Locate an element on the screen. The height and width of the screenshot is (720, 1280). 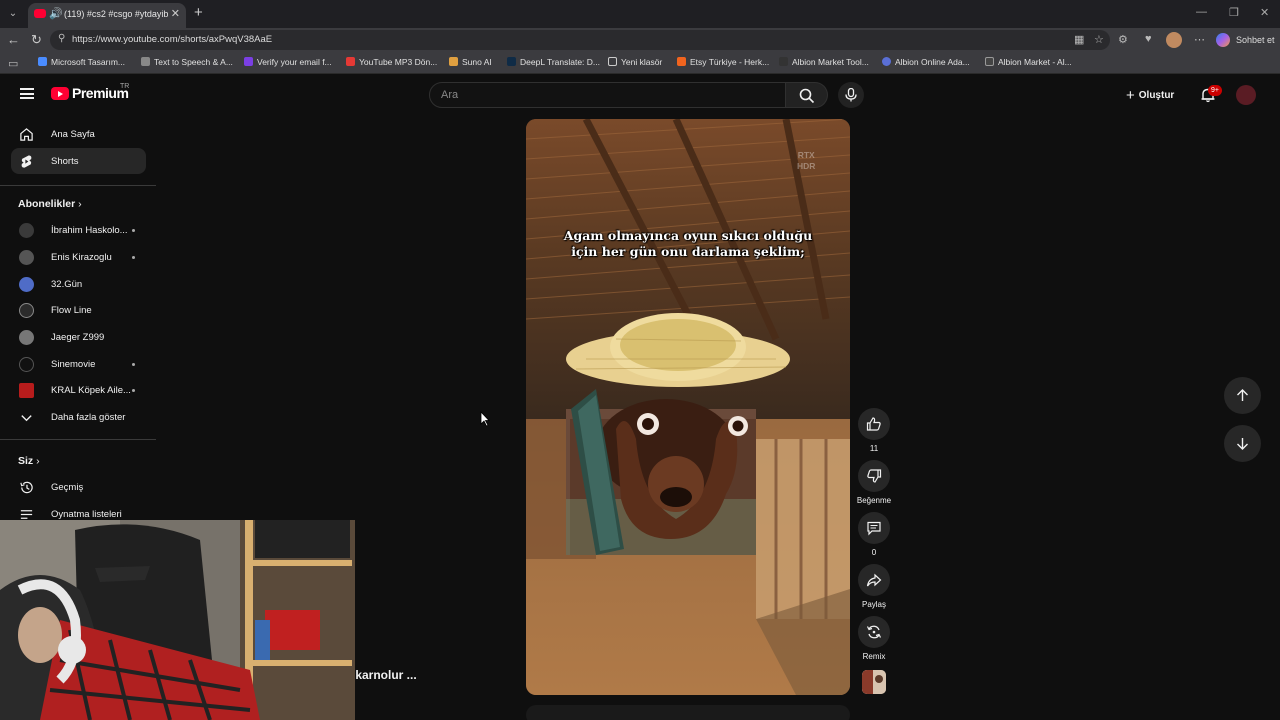
browser-tab-active: 🔊 (119) #cs2 #csgo #ytdayibeni ✕ is located at coordinates (107, 15).